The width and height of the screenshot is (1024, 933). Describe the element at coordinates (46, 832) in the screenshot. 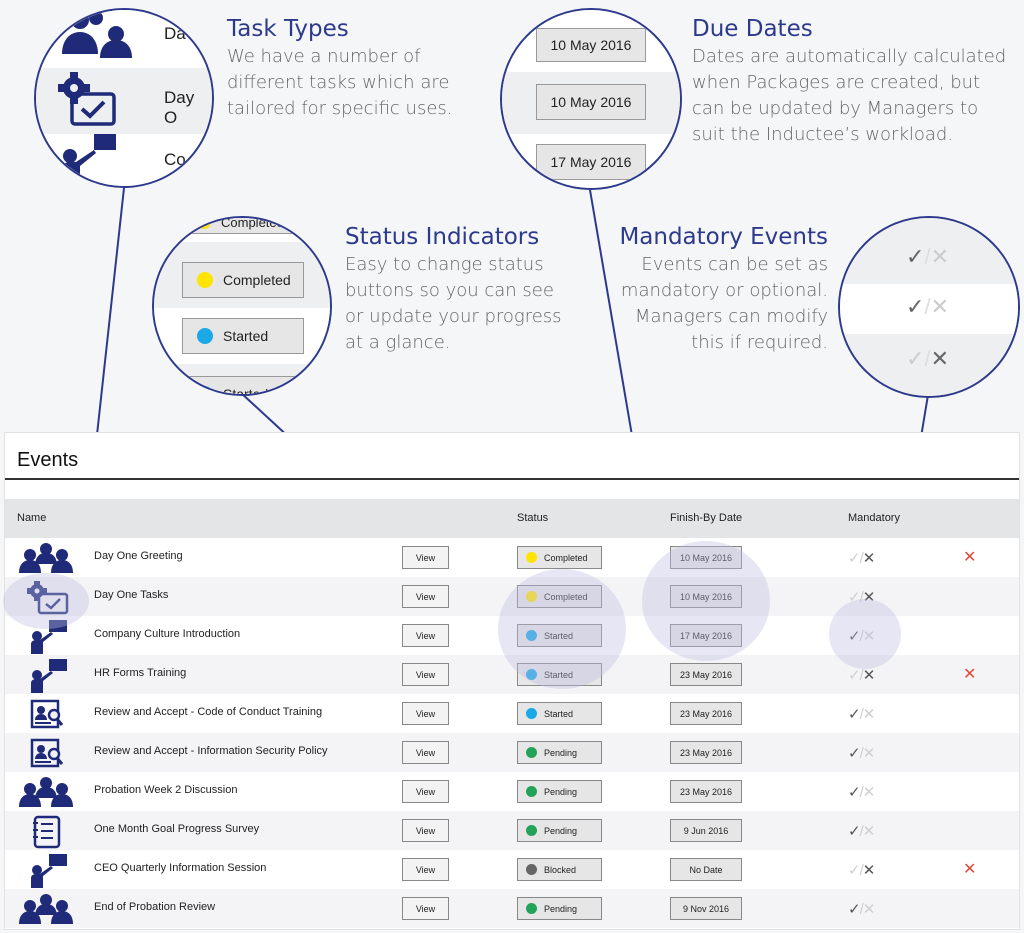

I see `survey-icon` at that location.